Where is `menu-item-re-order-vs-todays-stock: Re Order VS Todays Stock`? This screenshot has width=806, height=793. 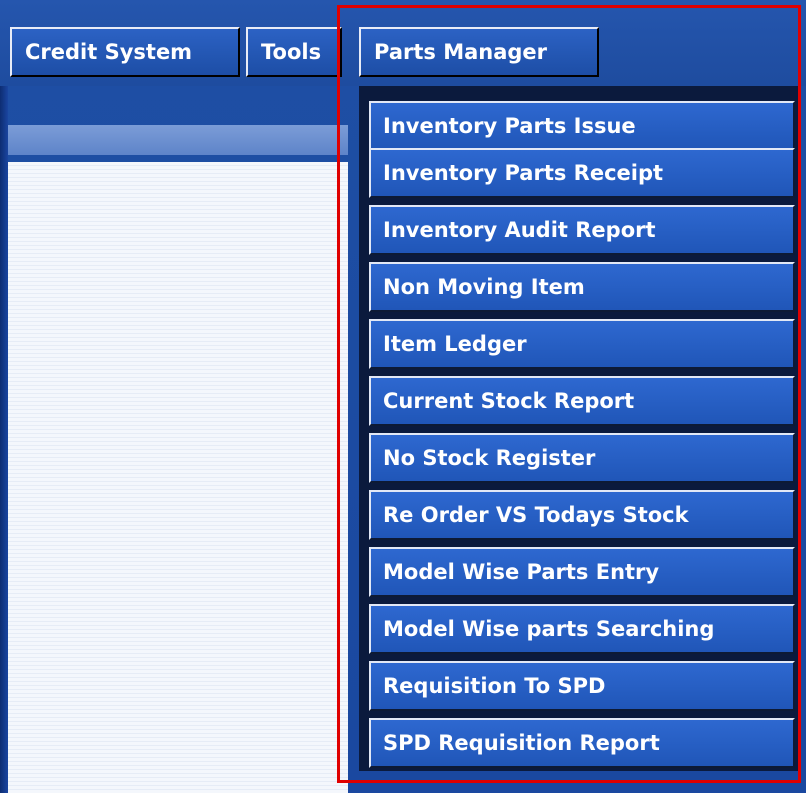
menu-item-re-order-vs-todays-stock: Re Order VS Todays Stock is located at coordinates (582, 515).